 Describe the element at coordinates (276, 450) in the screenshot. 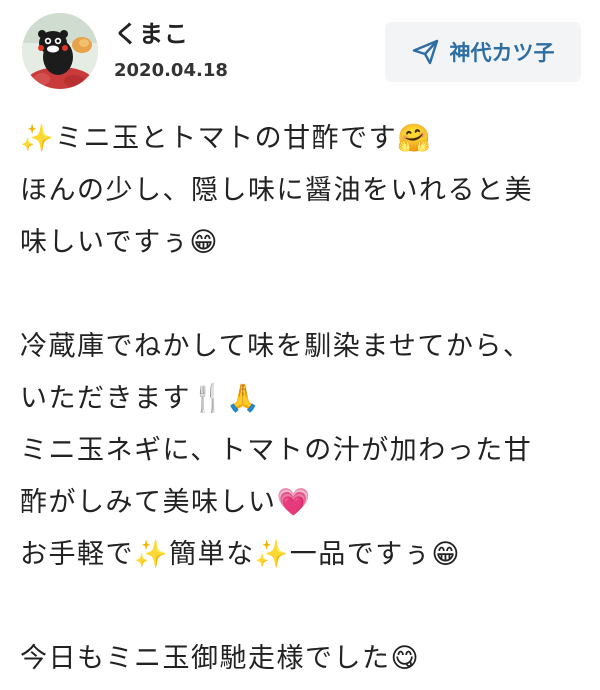

I see `post-body-line: ミニ玉ネギに、トマトの汁が加わった甘` at that location.